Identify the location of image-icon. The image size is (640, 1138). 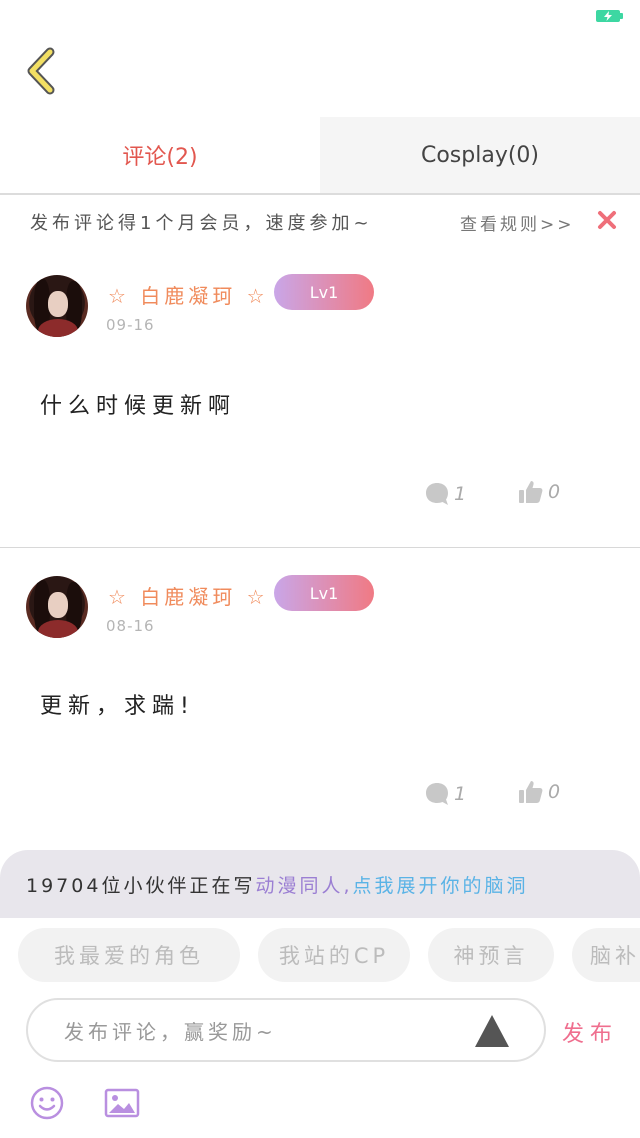
(122, 1103).